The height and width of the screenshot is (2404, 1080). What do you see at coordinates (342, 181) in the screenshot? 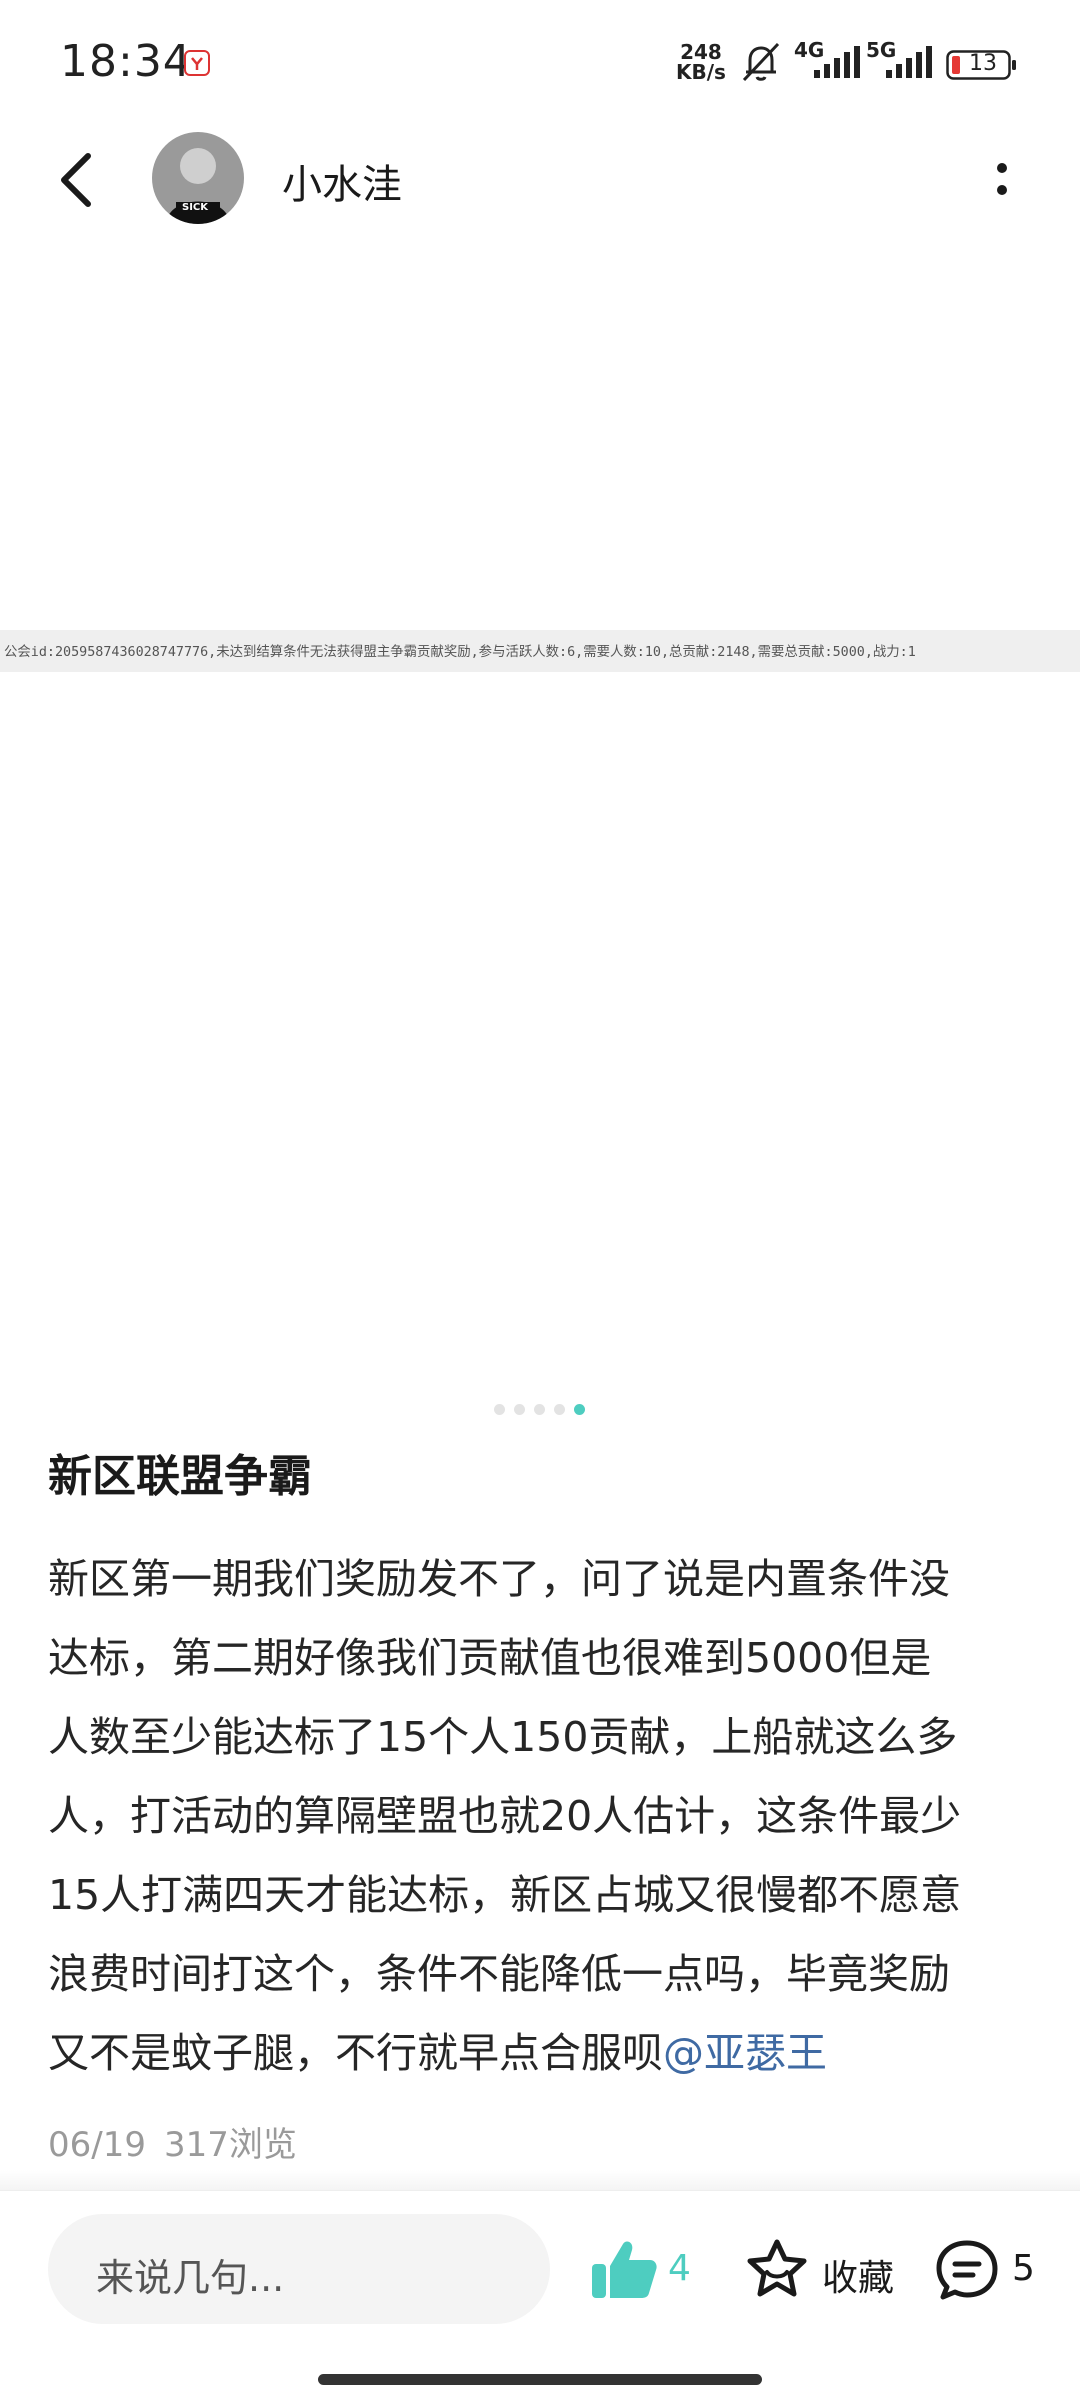
I see `author-name: 小水洼` at bounding box center [342, 181].